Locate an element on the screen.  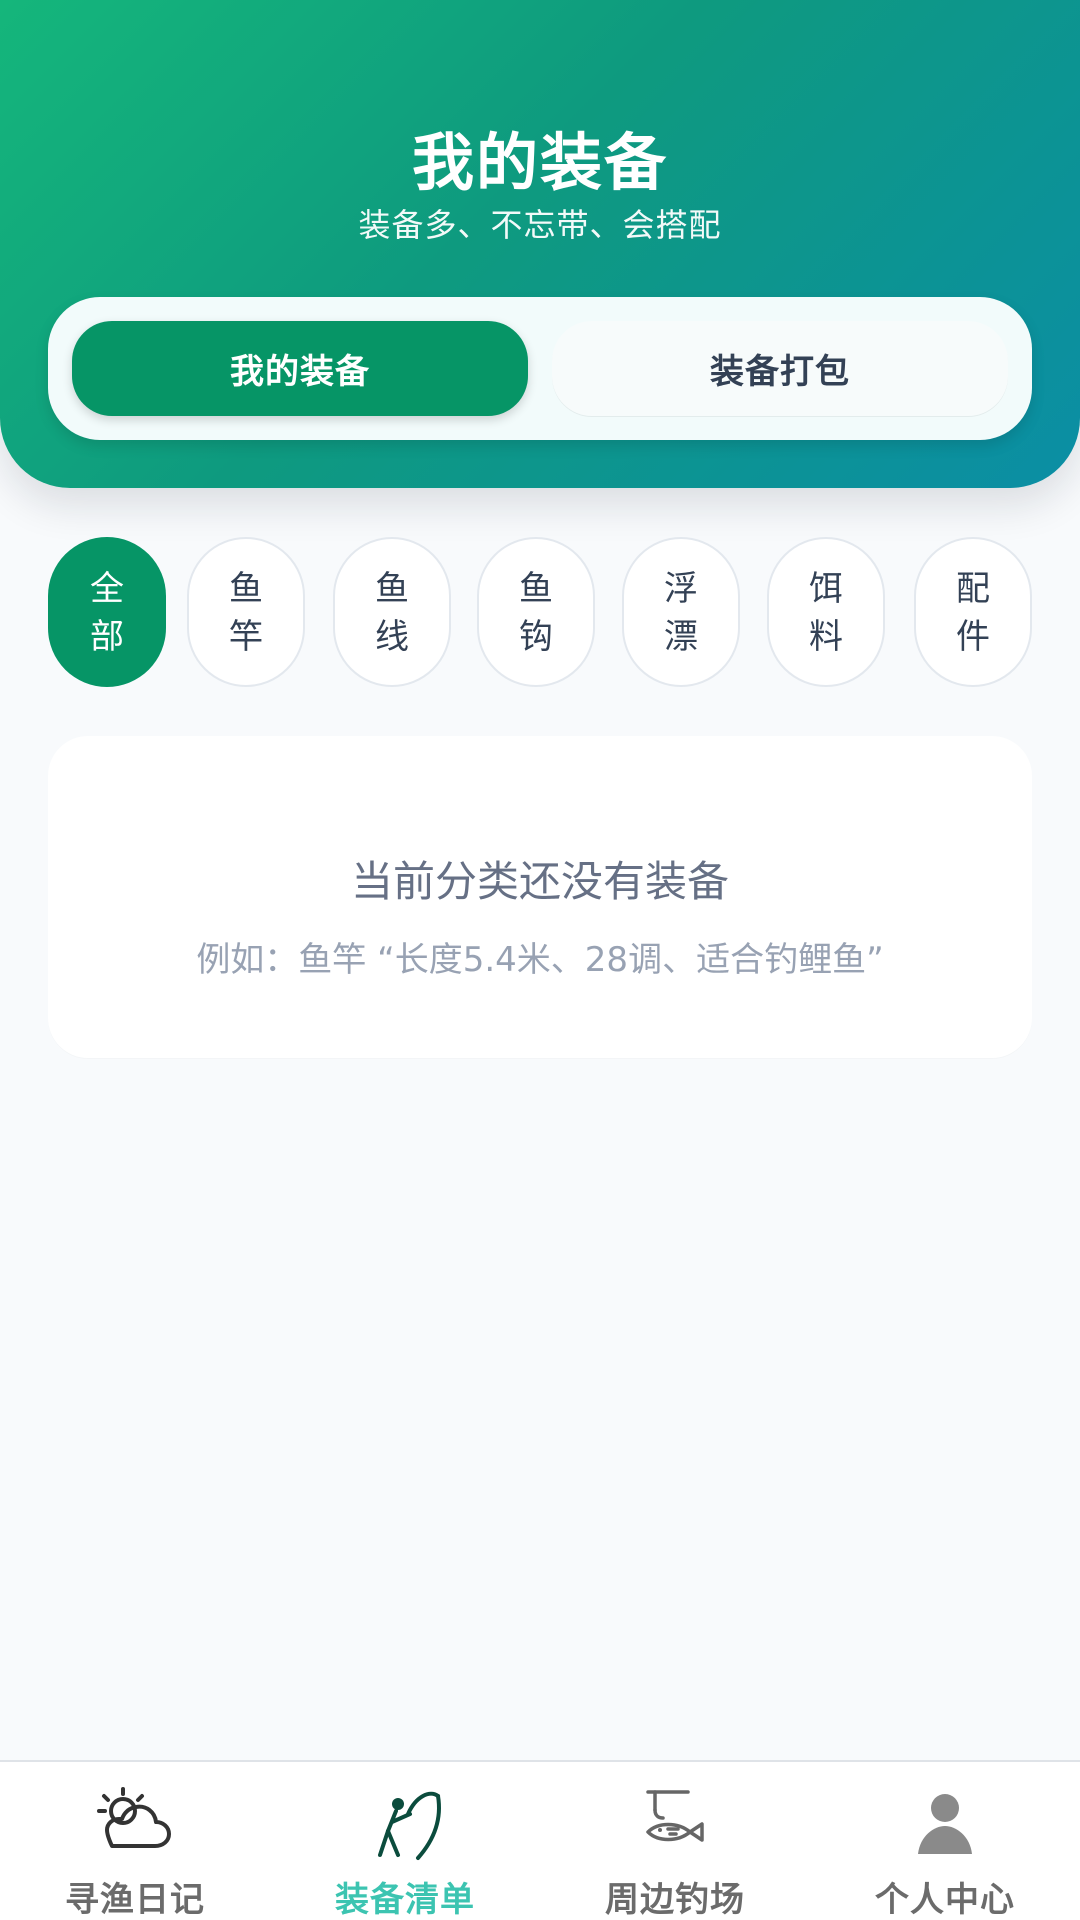
page-subtitle: 装备多、不忘带、会搭配 is located at coordinates (540, 225).